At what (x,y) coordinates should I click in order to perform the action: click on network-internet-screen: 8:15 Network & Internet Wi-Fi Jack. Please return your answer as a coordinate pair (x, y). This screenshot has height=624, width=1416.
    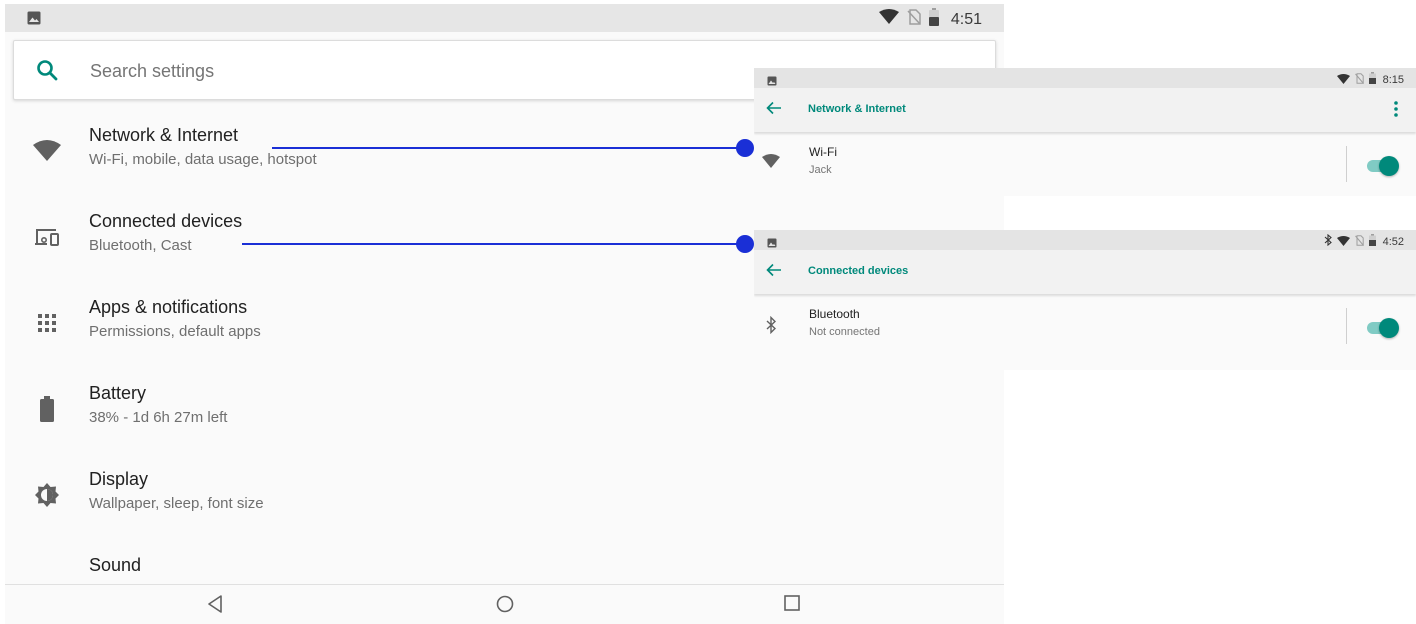
    Looking at the image, I should click on (1085, 132).